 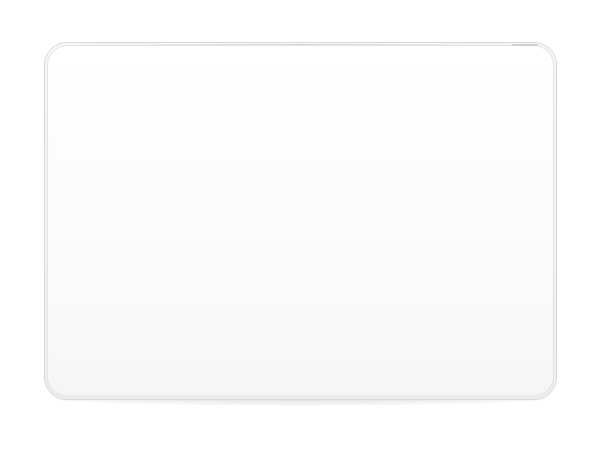 What do you see at coordinates (300, 44) in the screenshot?
I see `trackpad-top-rim` at bounding box center [300, 44].